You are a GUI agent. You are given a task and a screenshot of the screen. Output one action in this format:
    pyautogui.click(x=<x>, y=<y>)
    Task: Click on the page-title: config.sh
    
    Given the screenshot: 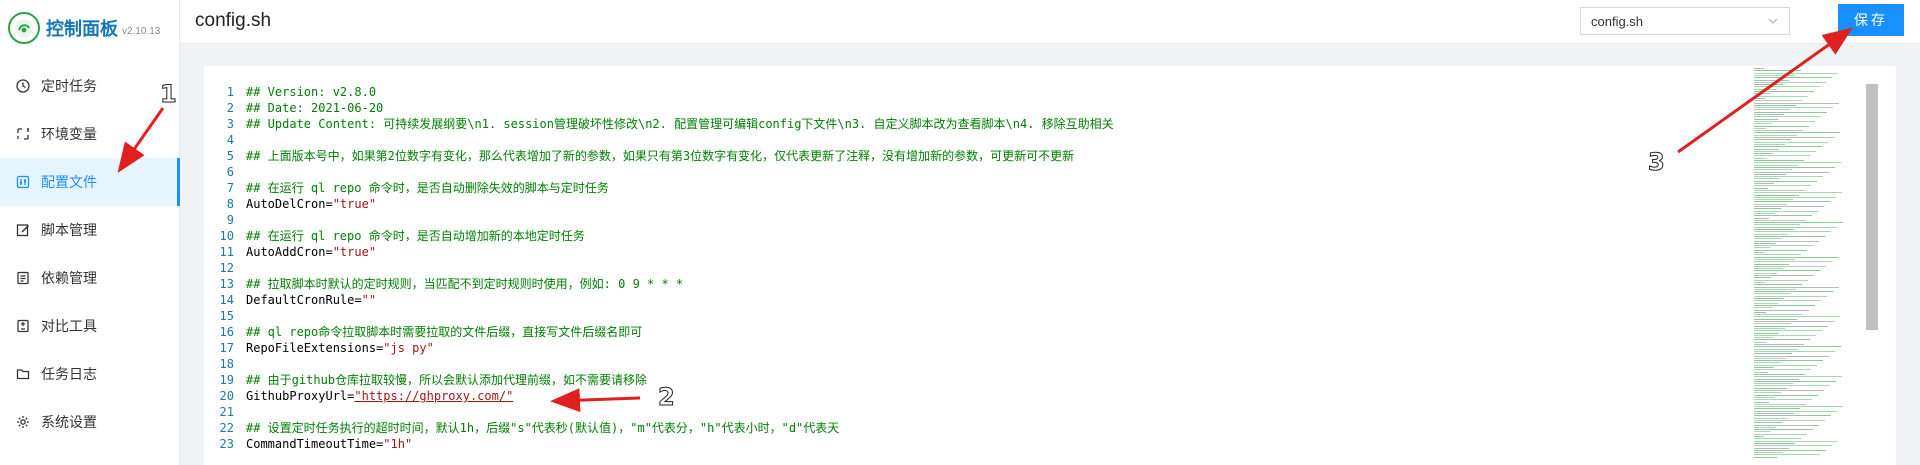 What is the action you would take?
    pyautogui.click(x=233, y=20)
    